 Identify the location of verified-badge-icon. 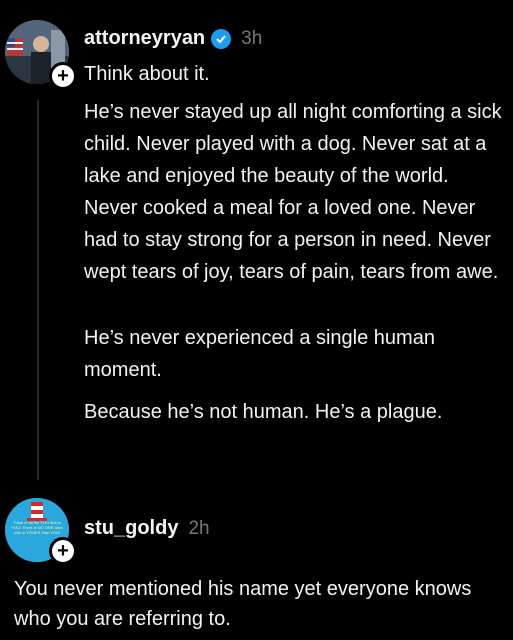
(221, 38).